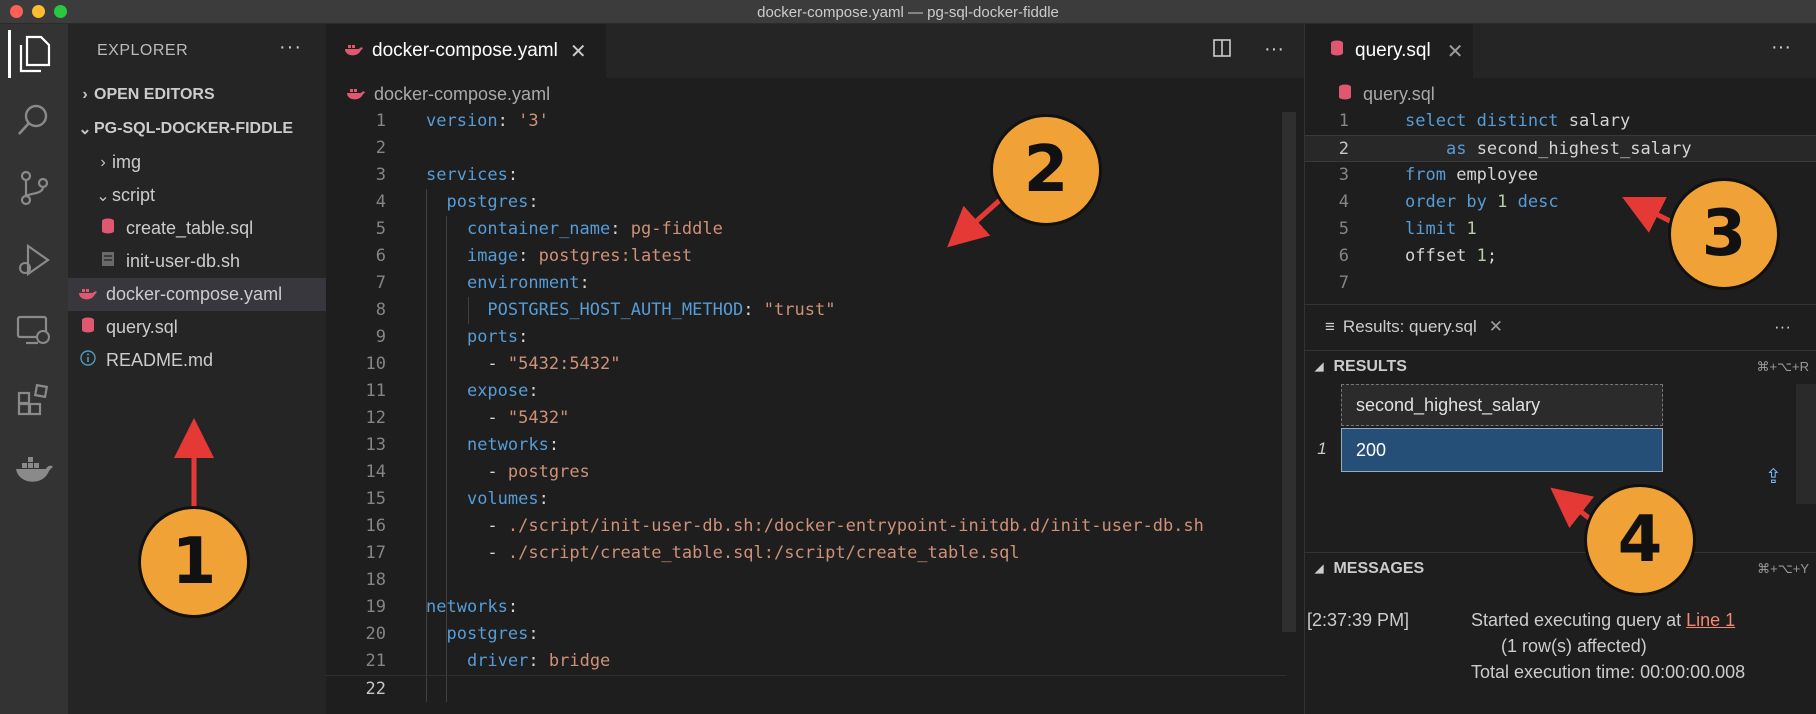 This screenshot has height=714, width=1816. I want to click on message-started-text: Started executing query at, so click(1579, 620).